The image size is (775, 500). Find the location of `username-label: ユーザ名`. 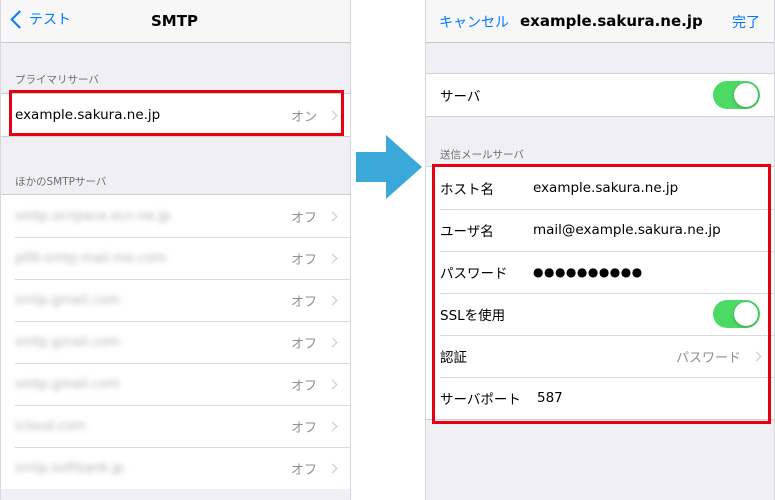

username-label: ユーザ名 is located at coordinates (467, 232).